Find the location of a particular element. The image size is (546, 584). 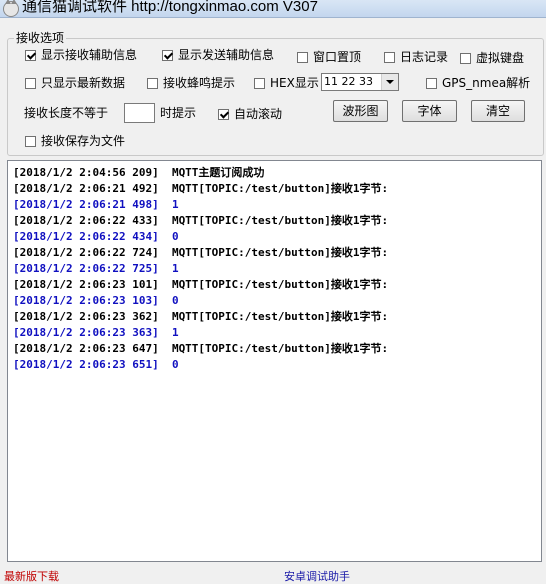

window-top-checkbox: 窗口置顶 is located at coordinates (329, 57).